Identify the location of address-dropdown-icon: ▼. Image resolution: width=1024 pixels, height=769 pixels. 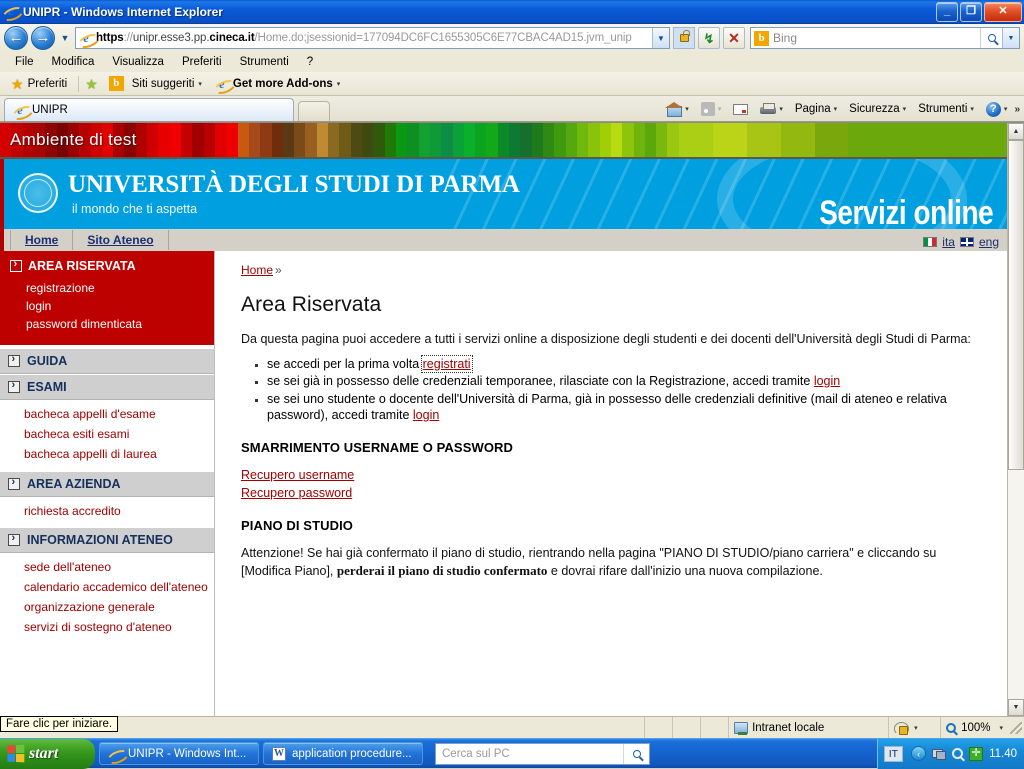
(660, 38).